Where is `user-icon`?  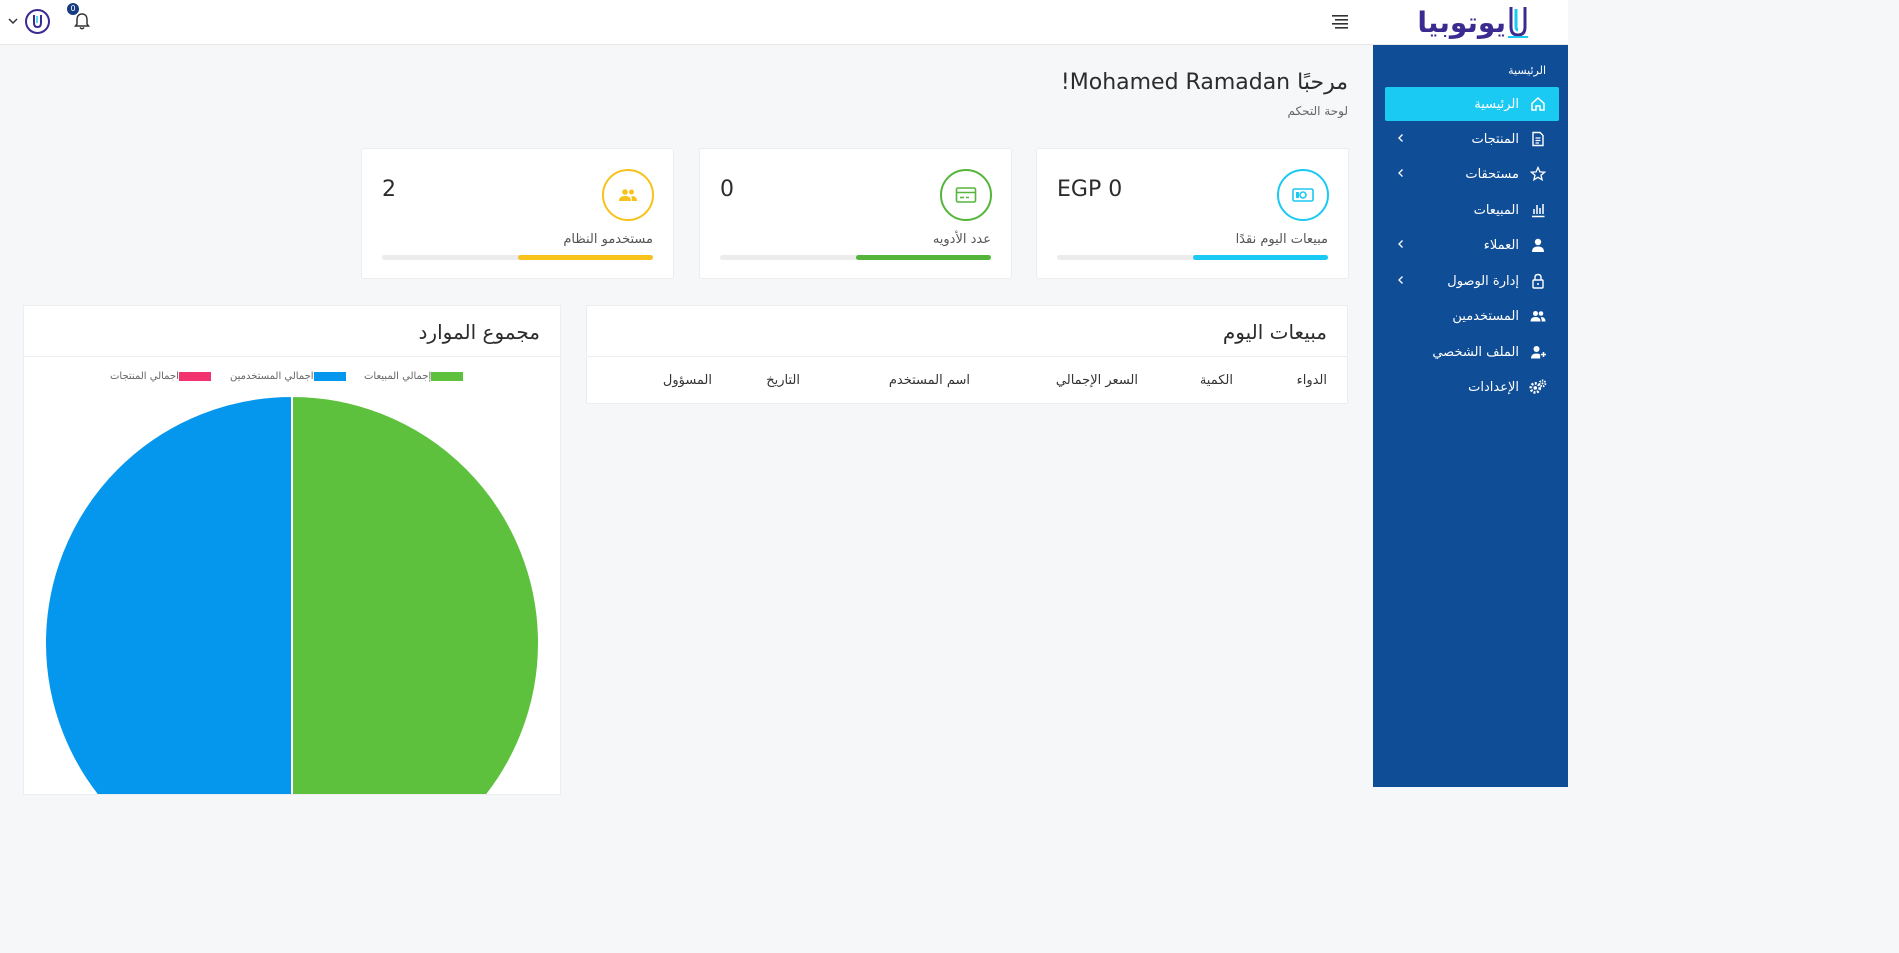
user-icon is located at coordinates (1538, 245).